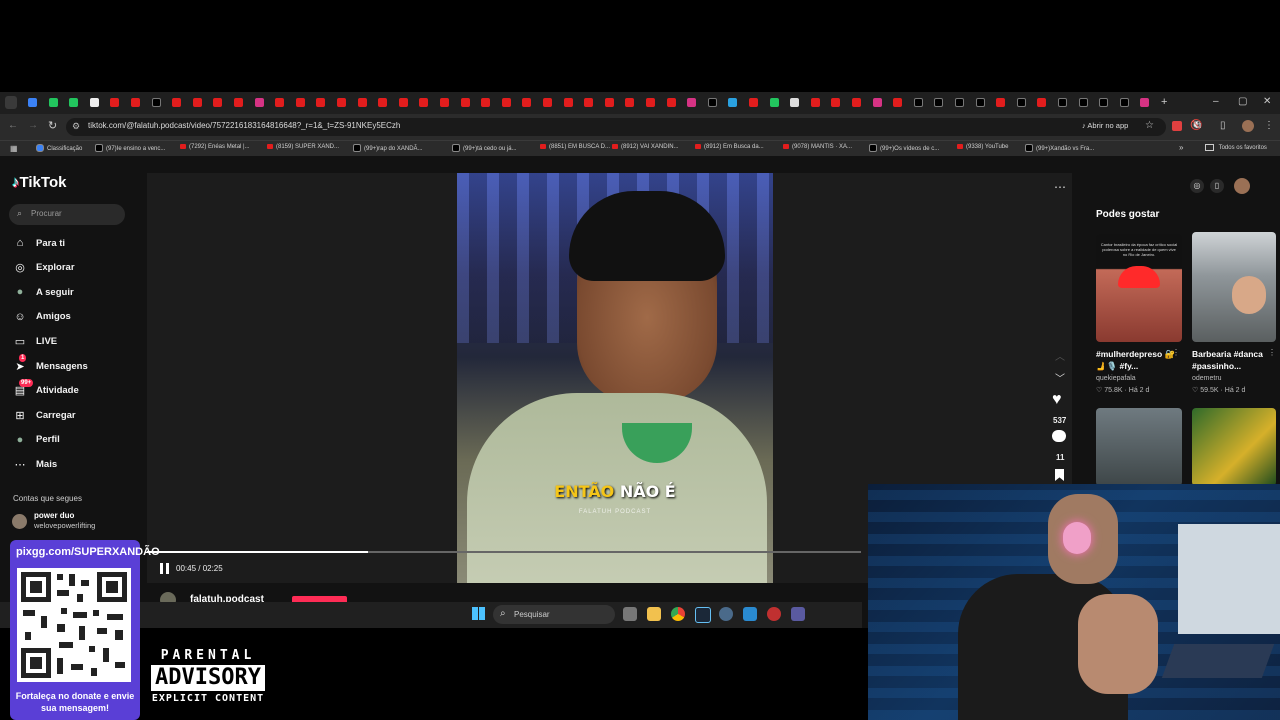  I want to click on settings-icon, so click(726, 614).